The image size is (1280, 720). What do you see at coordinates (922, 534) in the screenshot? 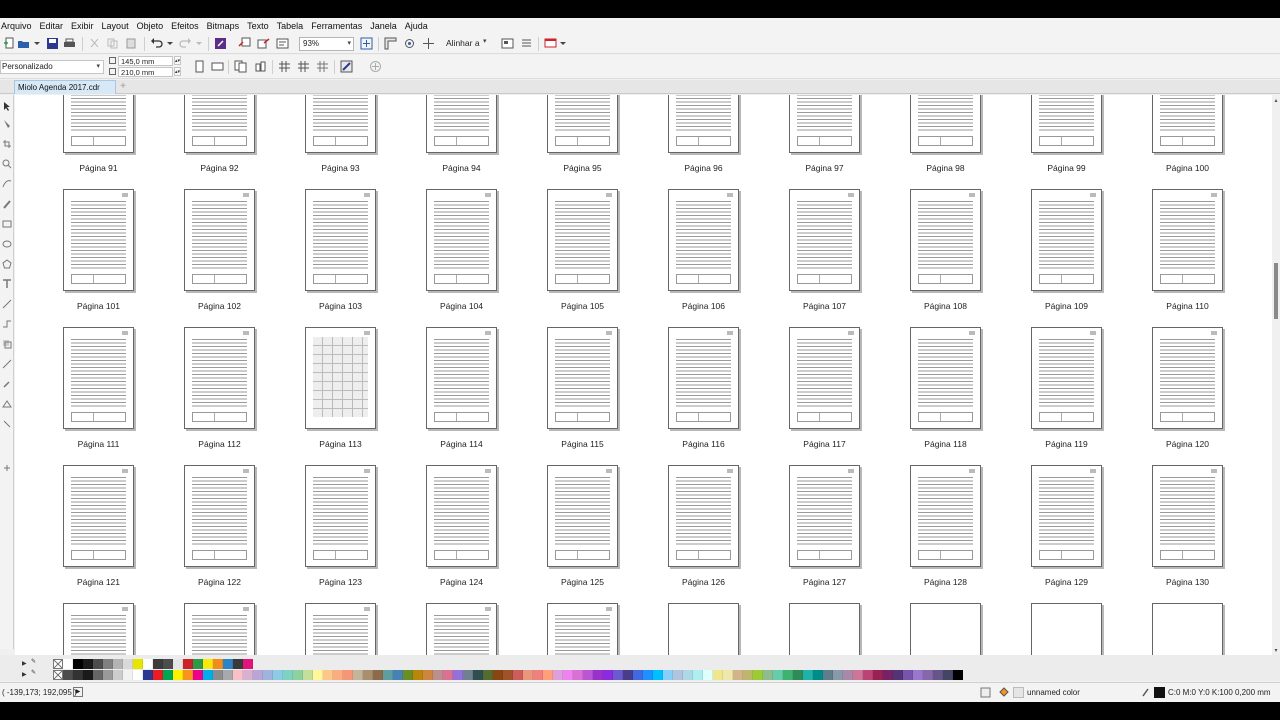
I see `page-thumbnail-cell: Página 128` at bounding box center [922, 534].